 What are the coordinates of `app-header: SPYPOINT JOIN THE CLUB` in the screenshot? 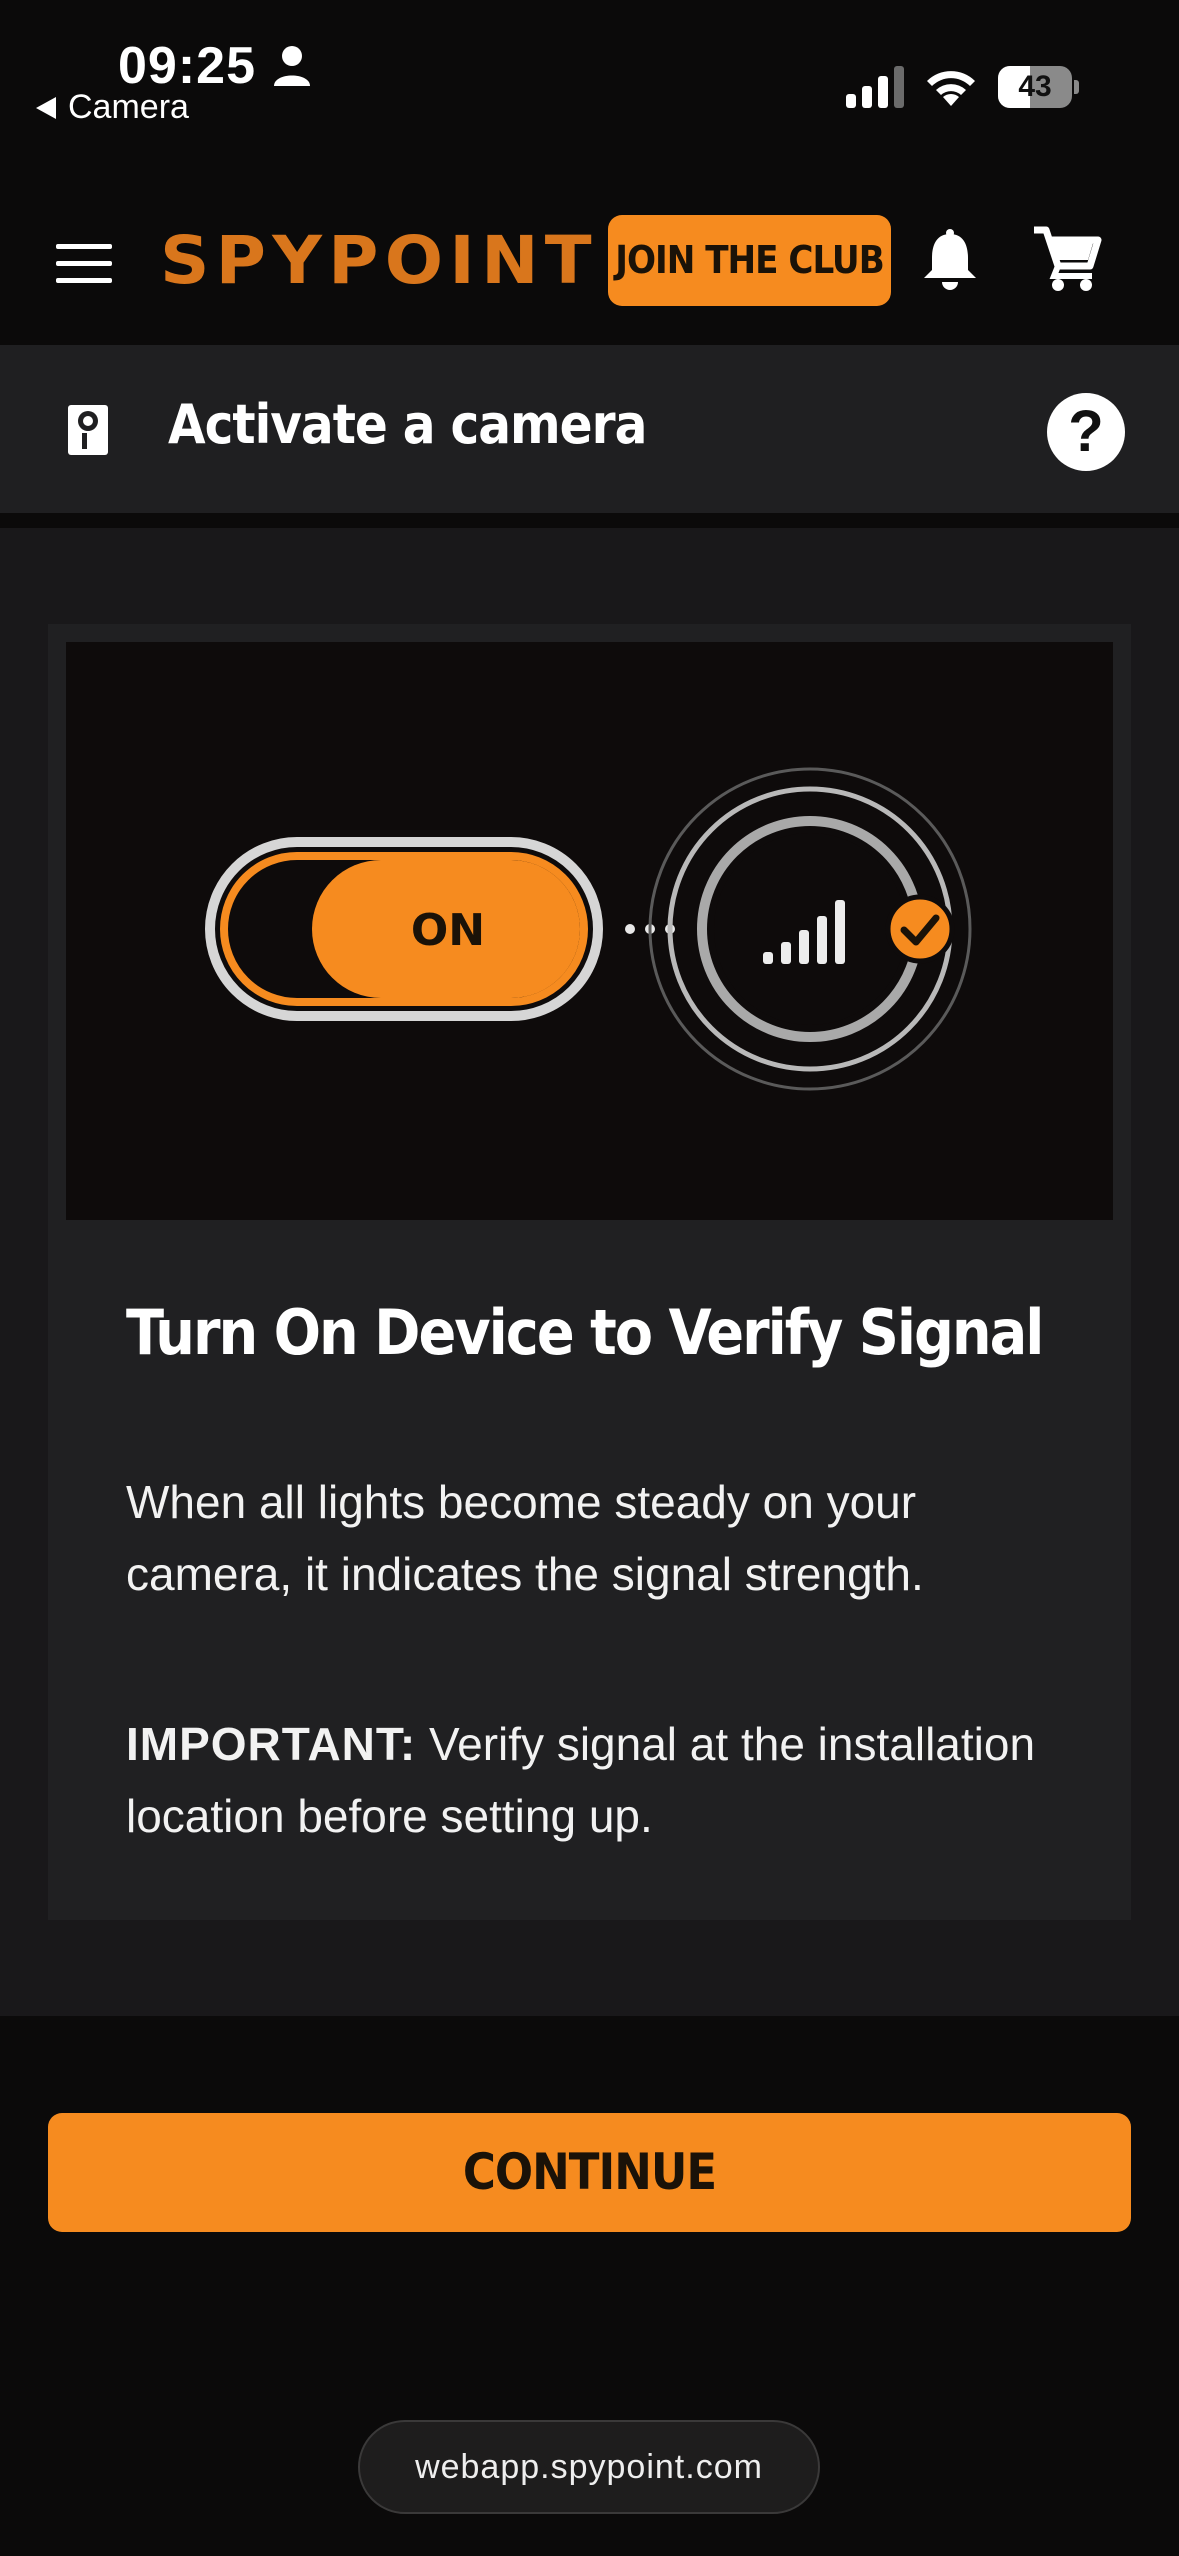 It's located at (589, 261).